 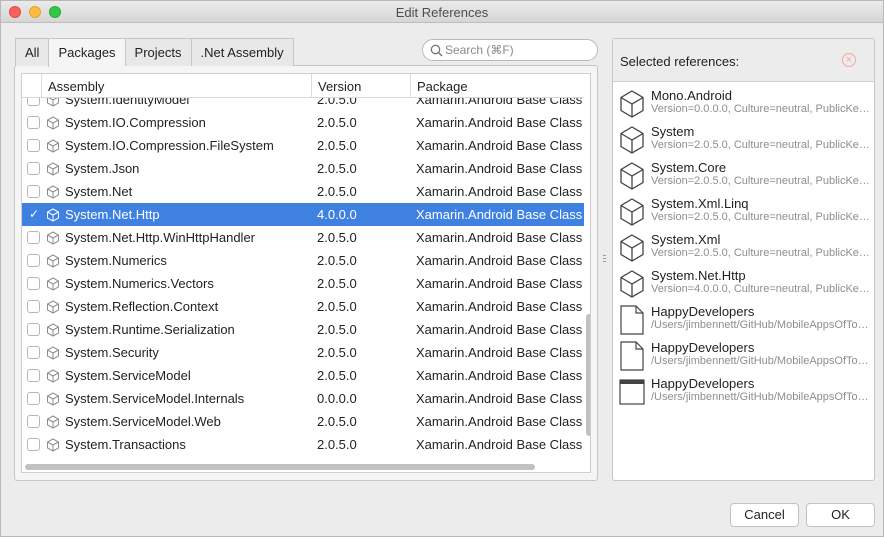 I want to click on column-header-package: Package, so click(x=497, y=86).